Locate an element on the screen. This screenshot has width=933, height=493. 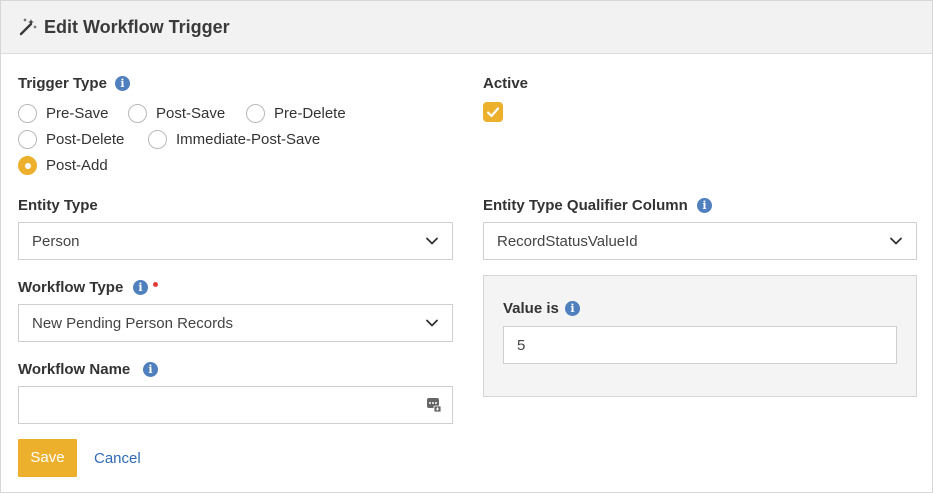
radio-label: Pre-Save is located at coordinates (77, 113).